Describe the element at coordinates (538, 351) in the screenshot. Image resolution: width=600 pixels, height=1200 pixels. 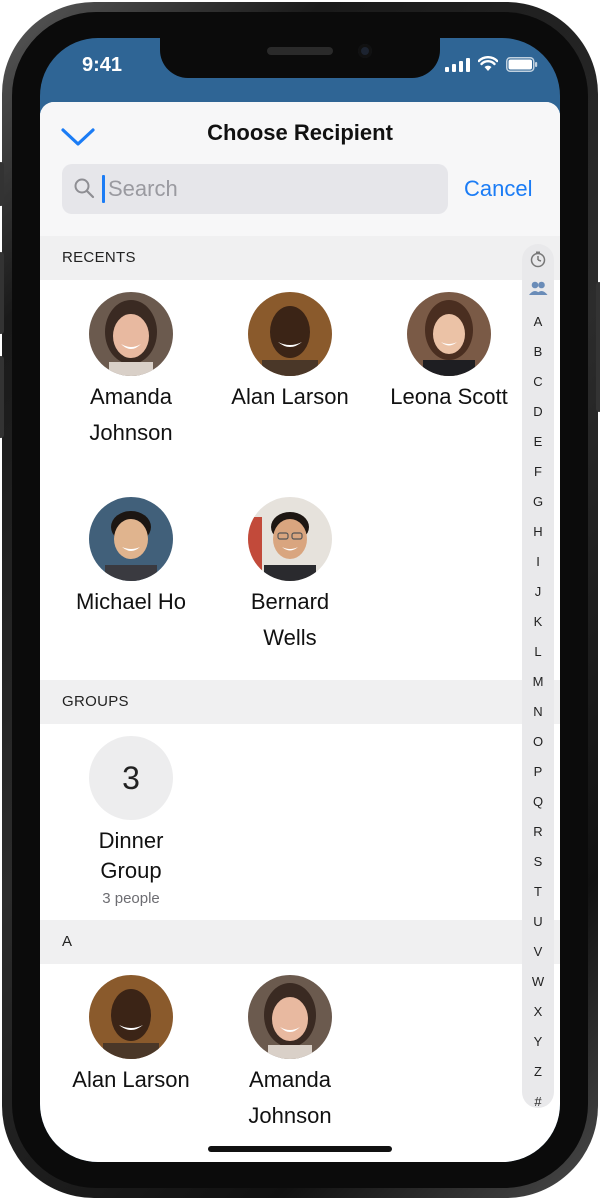
I see `index-letter: B` at that location.